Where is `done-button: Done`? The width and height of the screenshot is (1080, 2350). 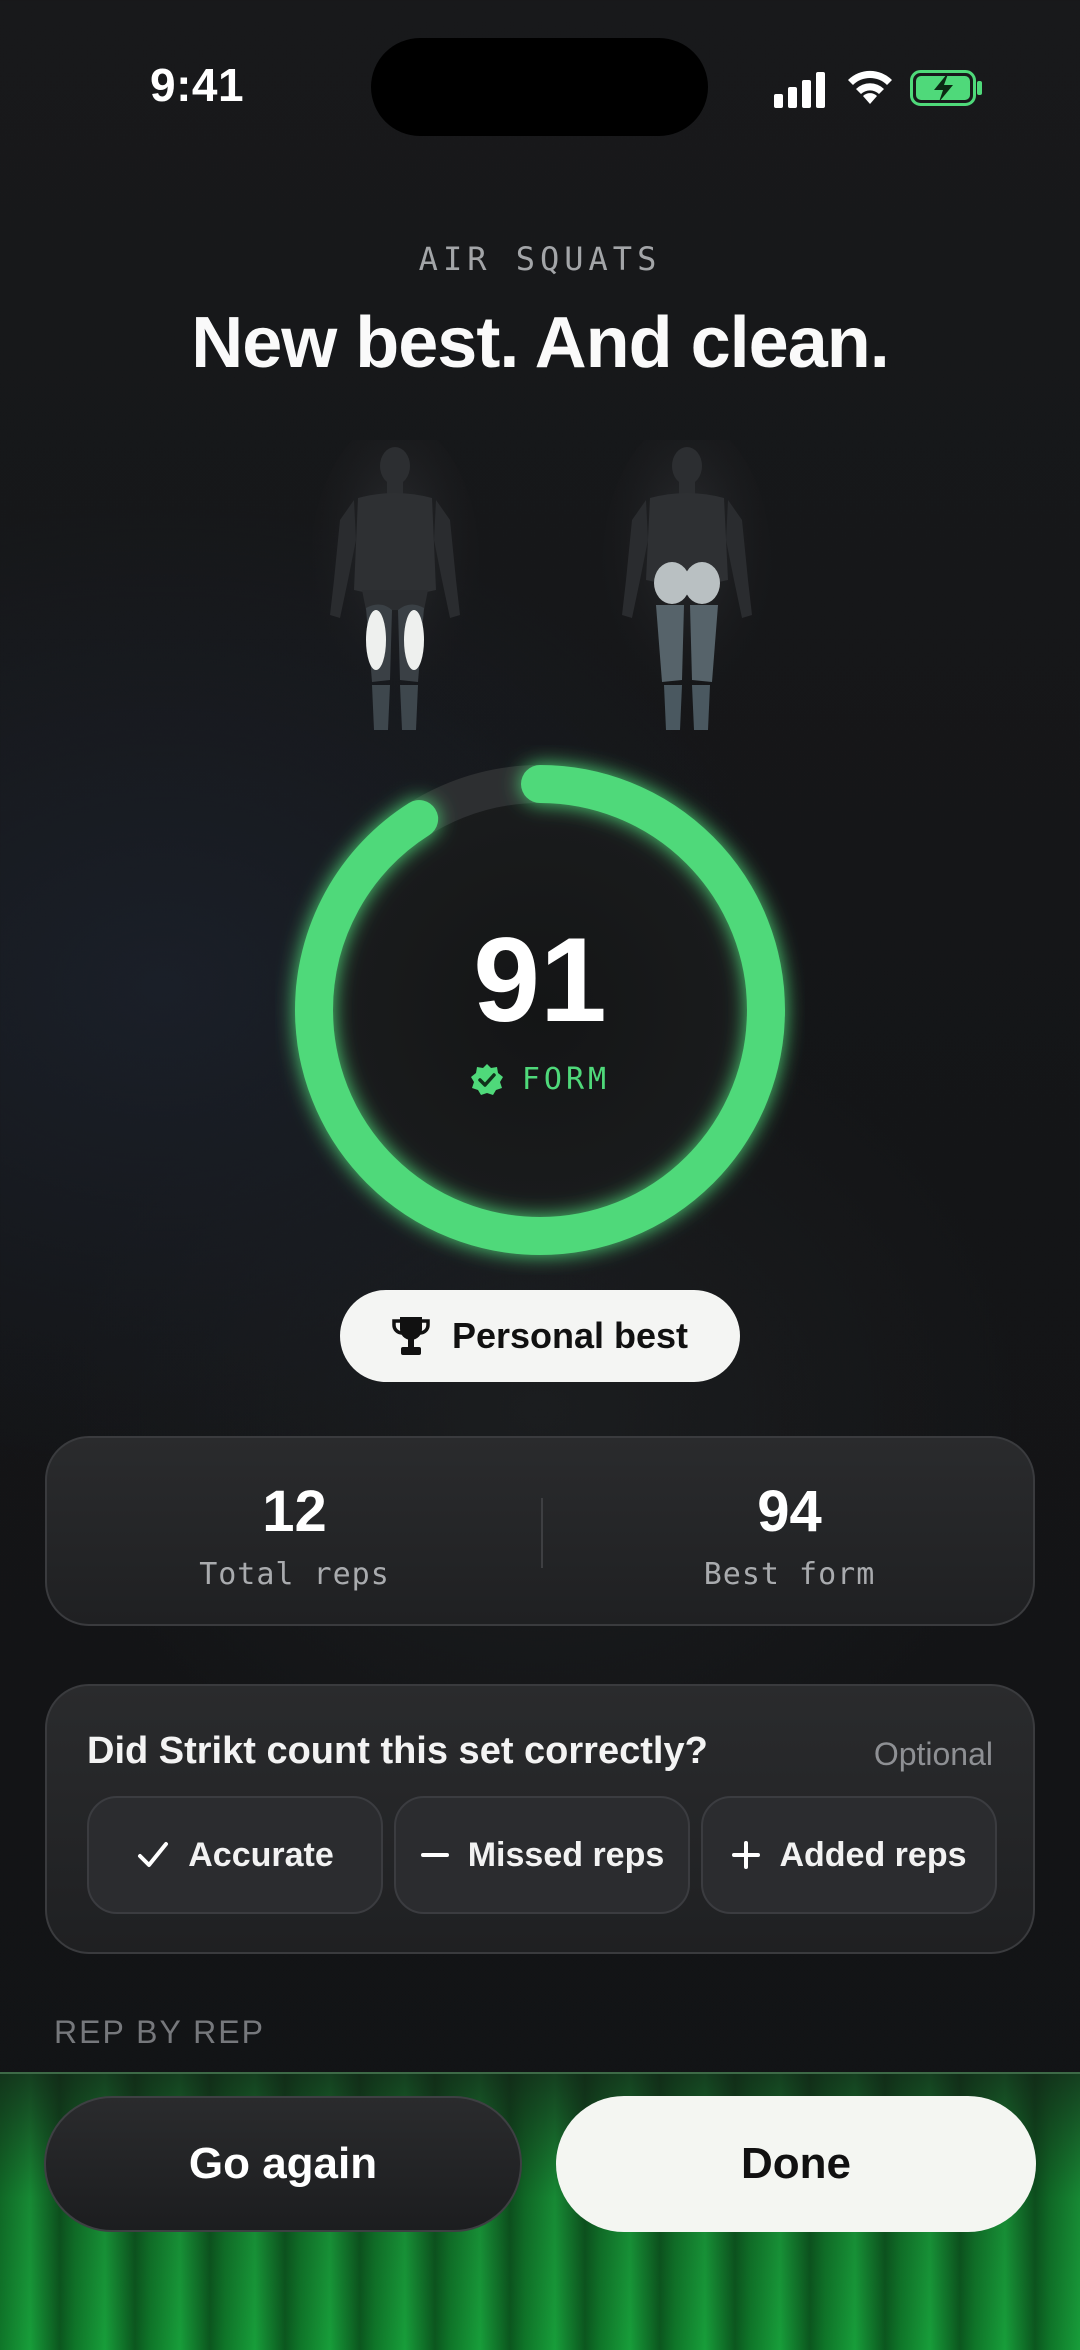 done-button: Done is located at coordinates (796, 2164).